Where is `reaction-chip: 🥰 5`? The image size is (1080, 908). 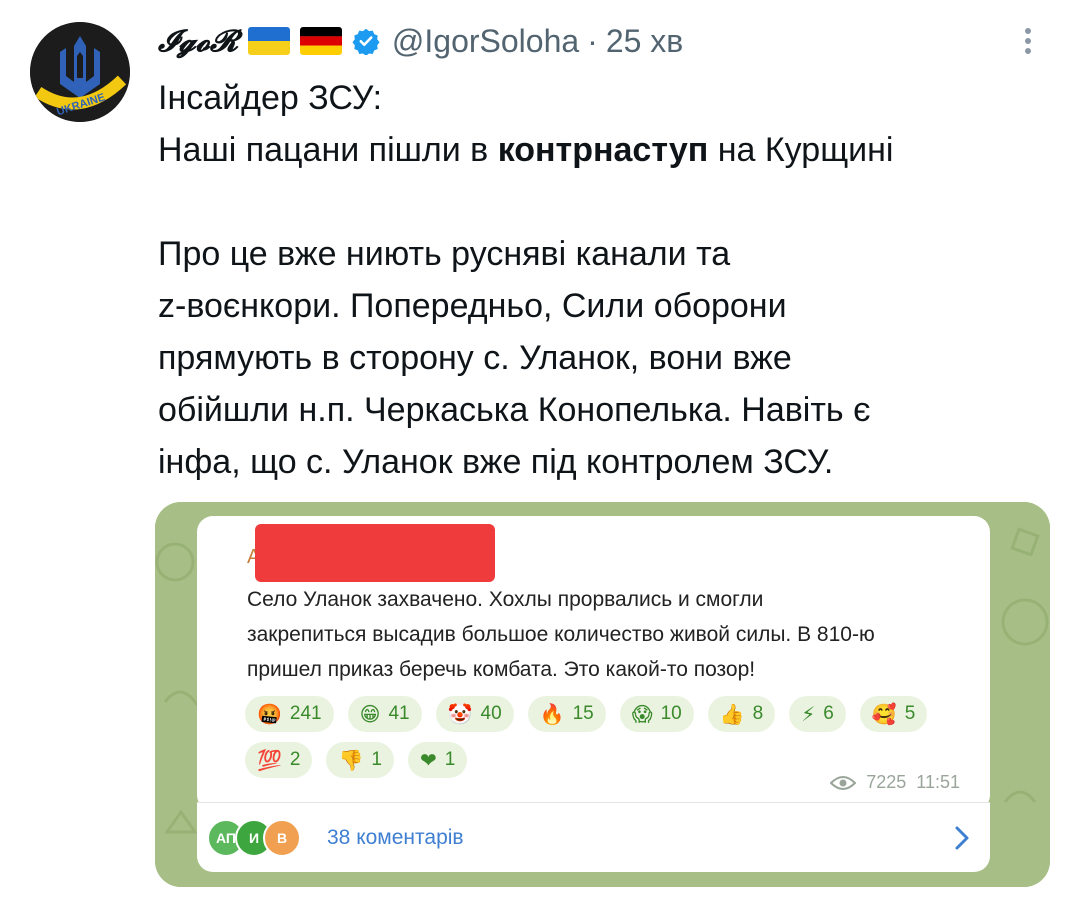 reaction-chip: 🥰 5 is located at coordinates (893, 714).